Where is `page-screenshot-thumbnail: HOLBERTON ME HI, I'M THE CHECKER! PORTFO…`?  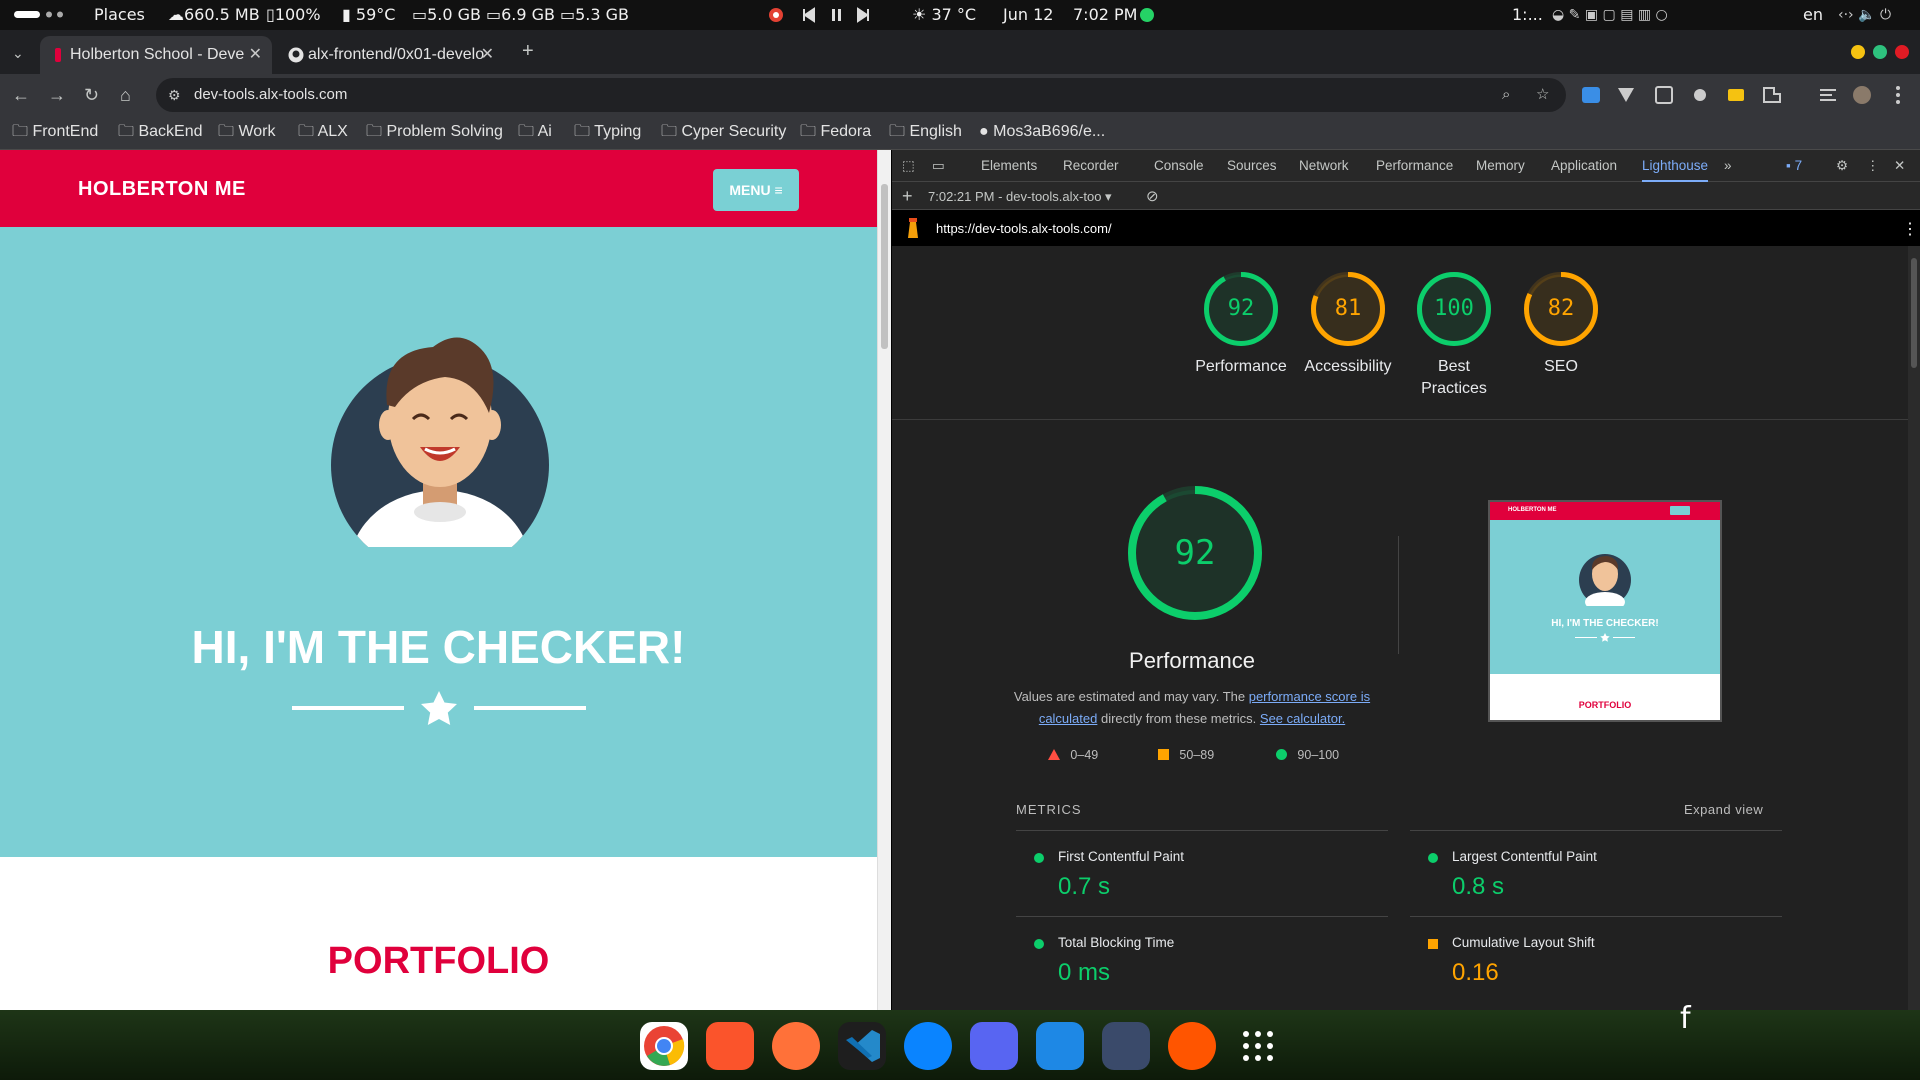 page-screenshot-thumbnail: HOLBERTON ME HI, I'M THE CHECKER! PORTFO… is located at coordinates (1605, 611).